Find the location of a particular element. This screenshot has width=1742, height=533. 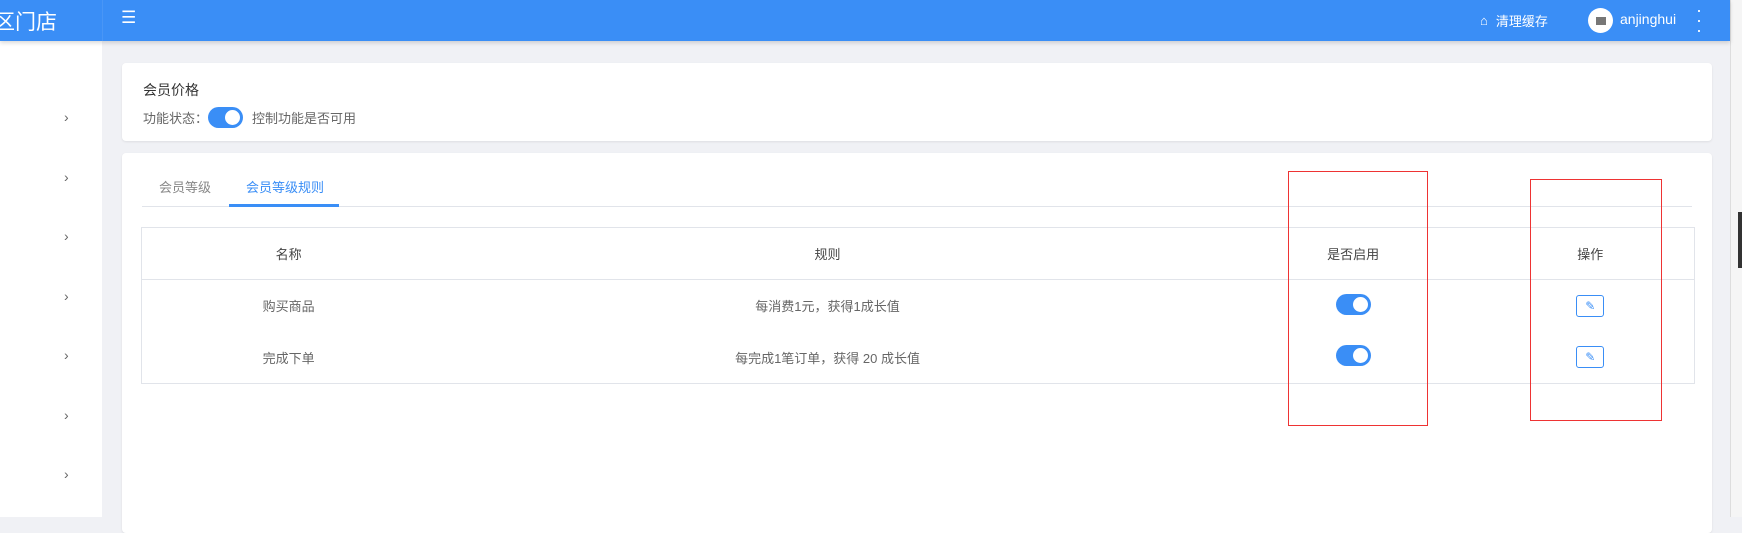

username: anjinghui is located at coordinates (1648, 19).